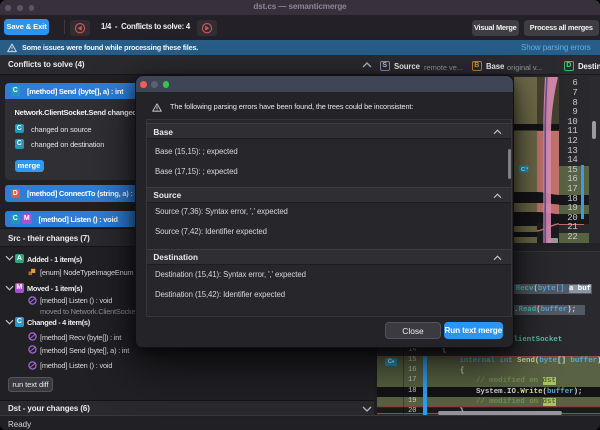  I want to click on svg-text: C, so click(523, 170).